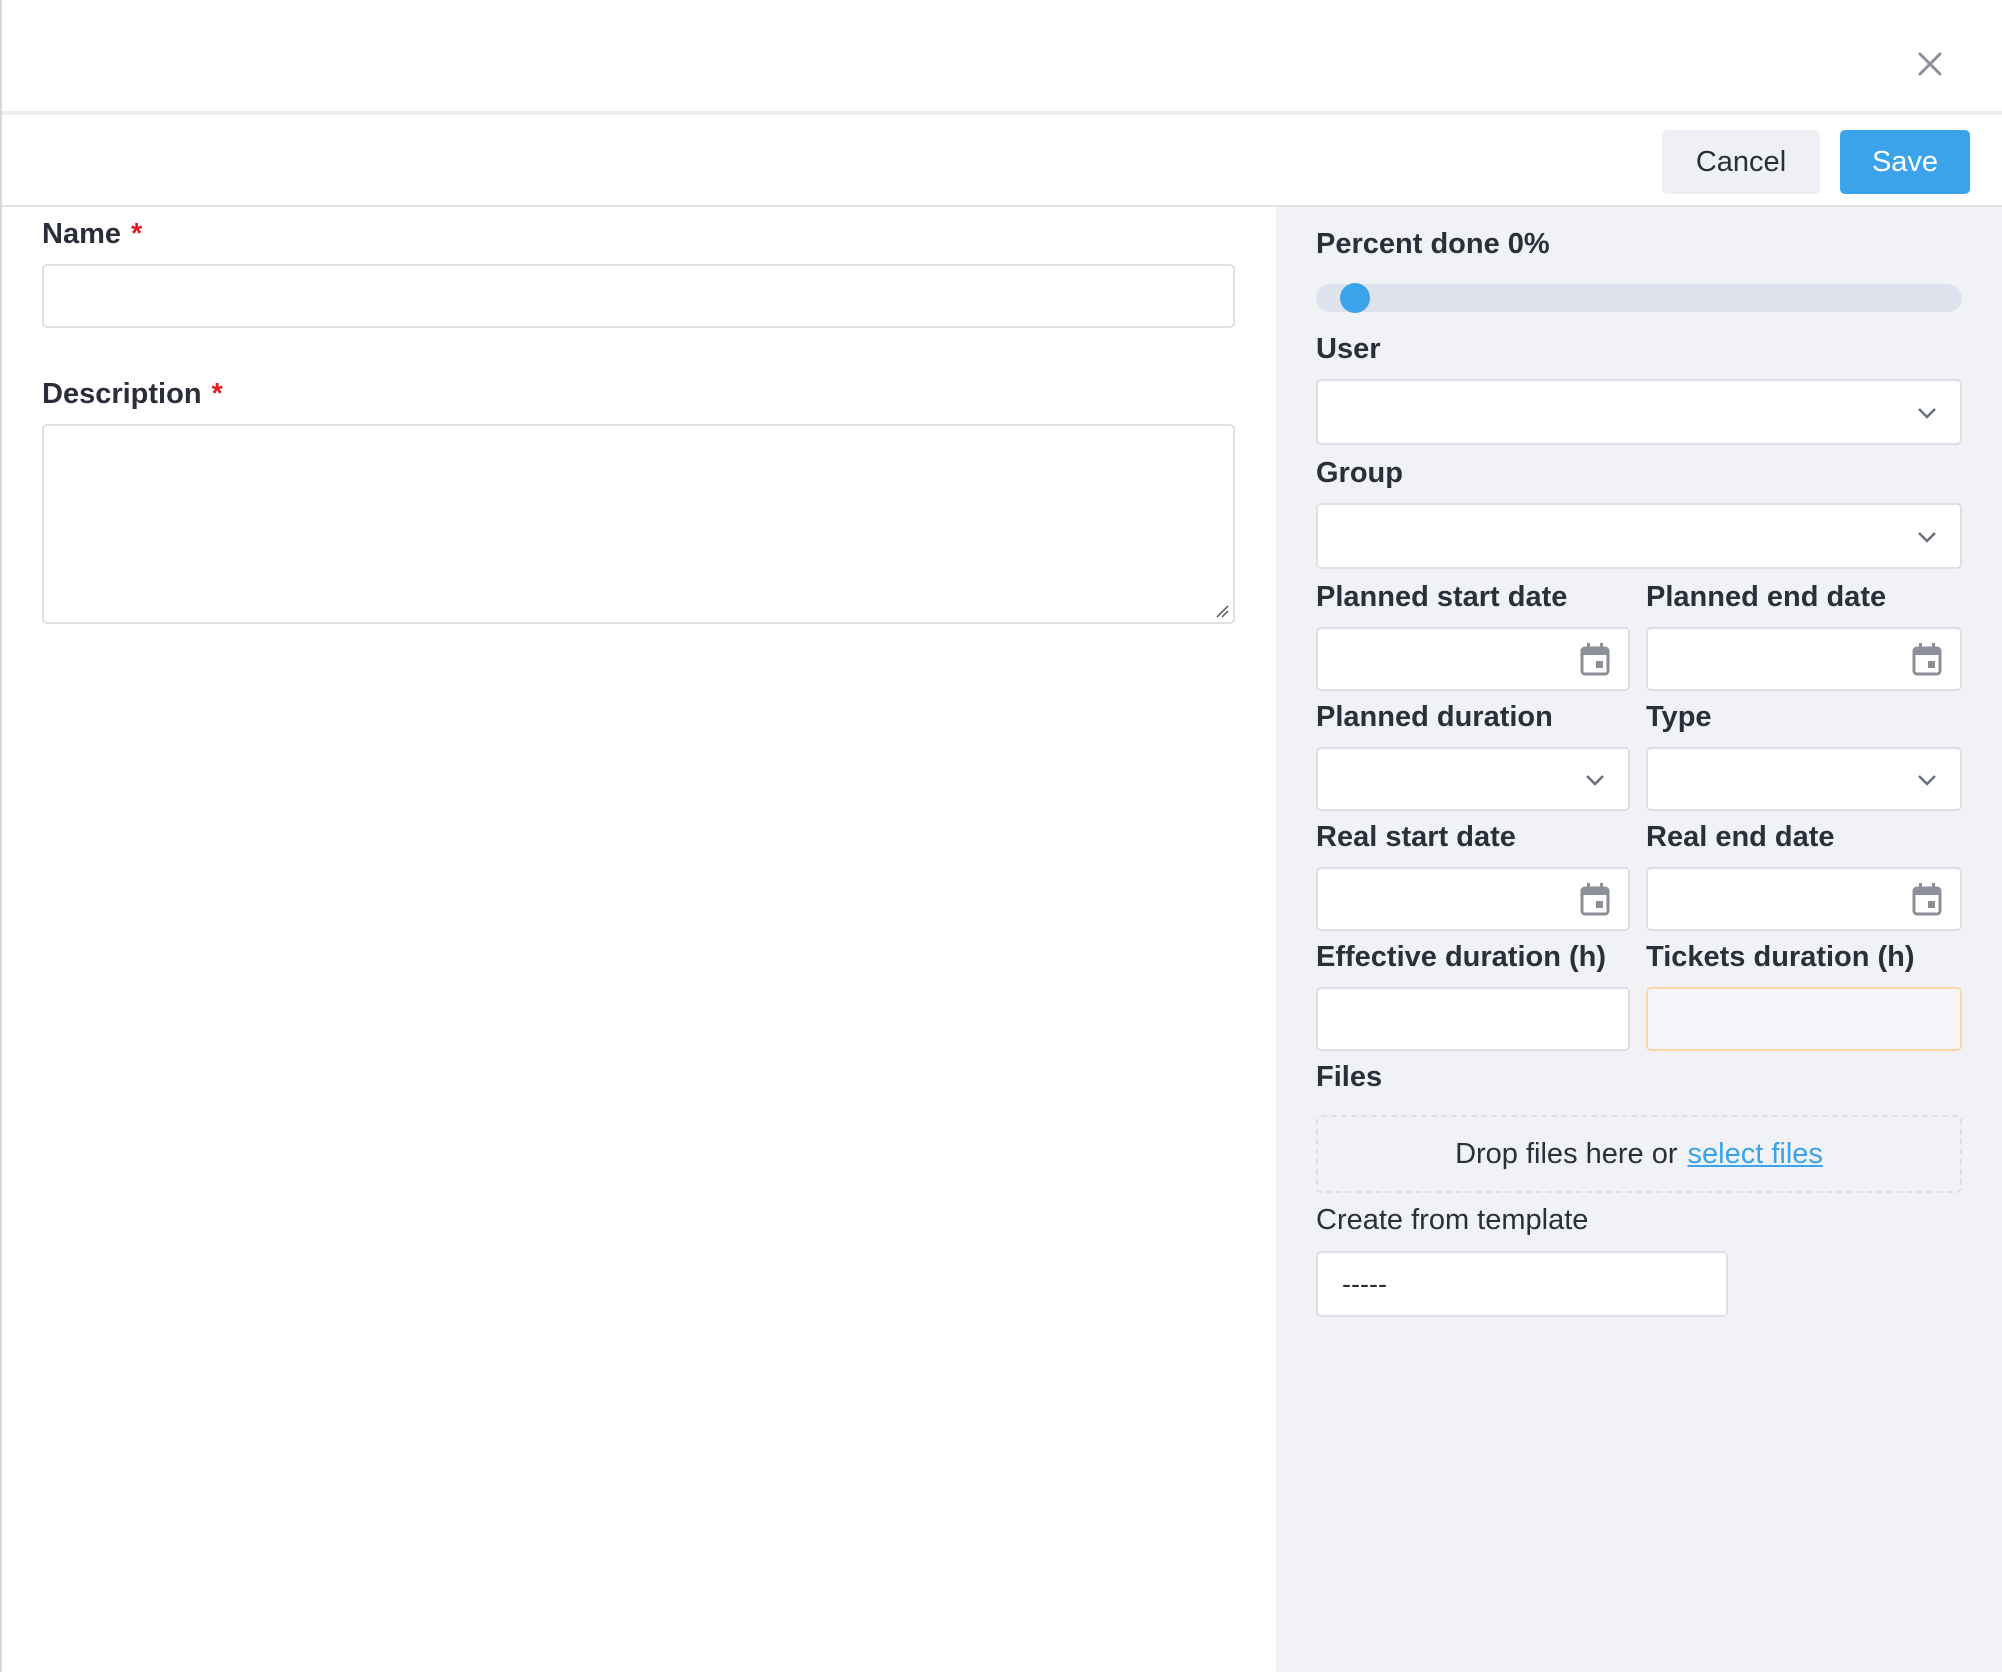 The height and width of the screenshot is (1672, 2002). What do you see at coordinates (1433, 244) in the screenshot?
I see `percent-done-label: Percent done 0%` at bounding box center [1433, 244].